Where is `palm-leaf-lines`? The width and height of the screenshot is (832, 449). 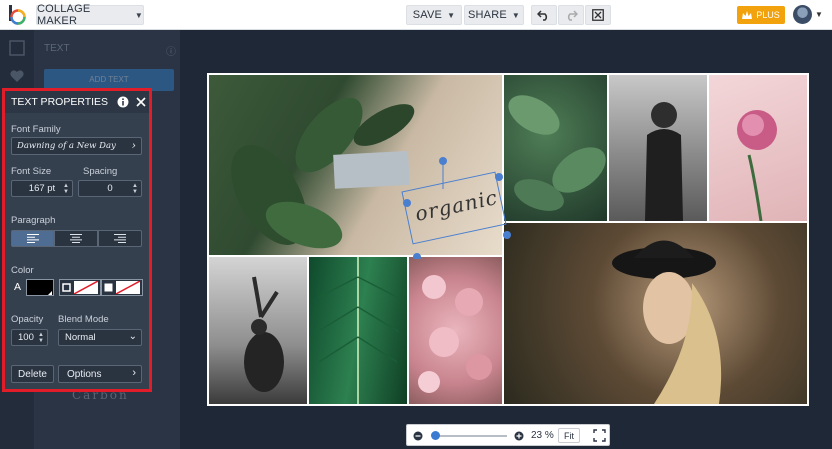
palm-leaf-lines is located at coordinates (358, 330).